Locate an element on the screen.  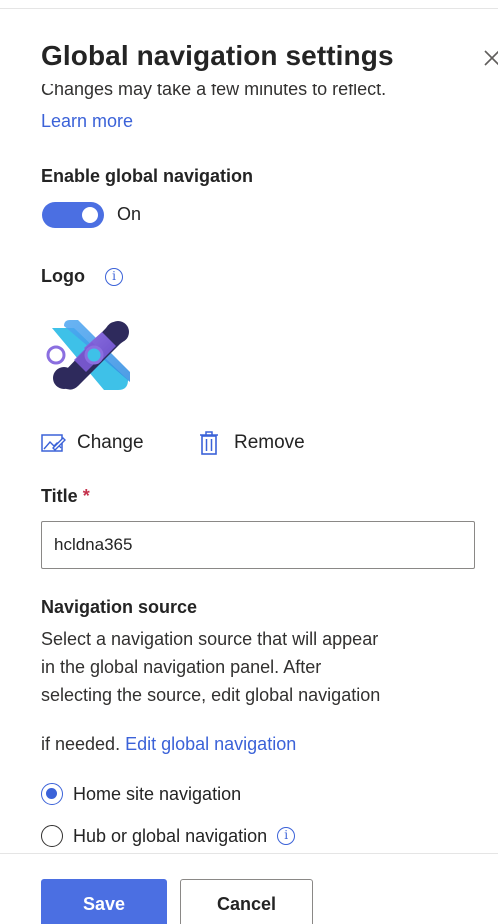
hub-navigation-info-icon: i is located at coordinates (286, 836).